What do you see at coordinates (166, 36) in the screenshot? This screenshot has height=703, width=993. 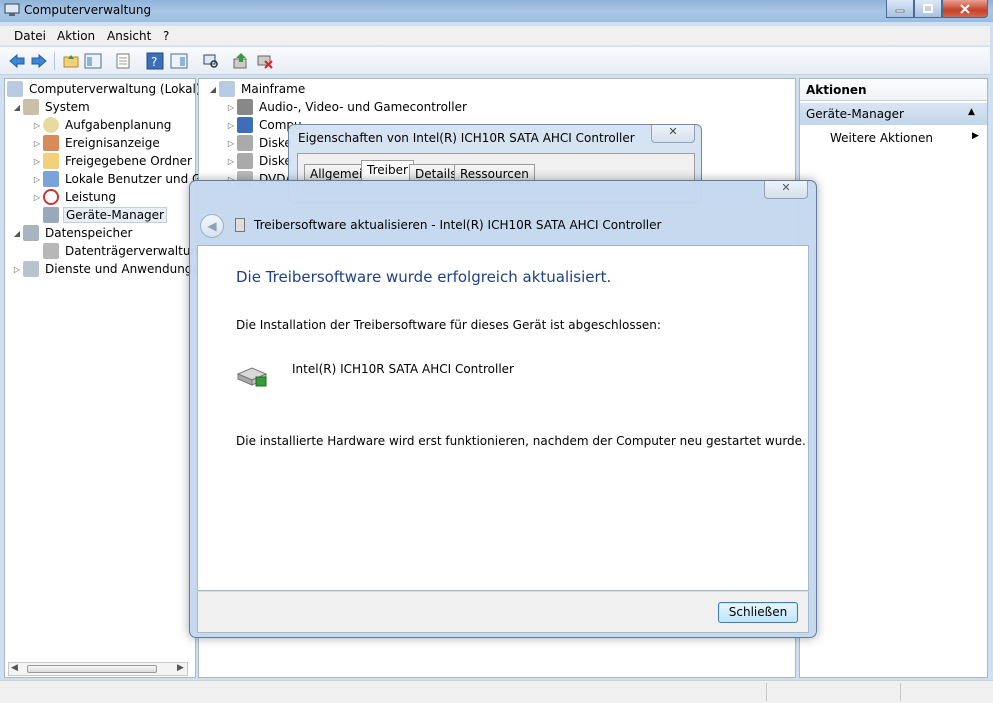 I see `menu-help: ?` at bounding box center [166, 36].